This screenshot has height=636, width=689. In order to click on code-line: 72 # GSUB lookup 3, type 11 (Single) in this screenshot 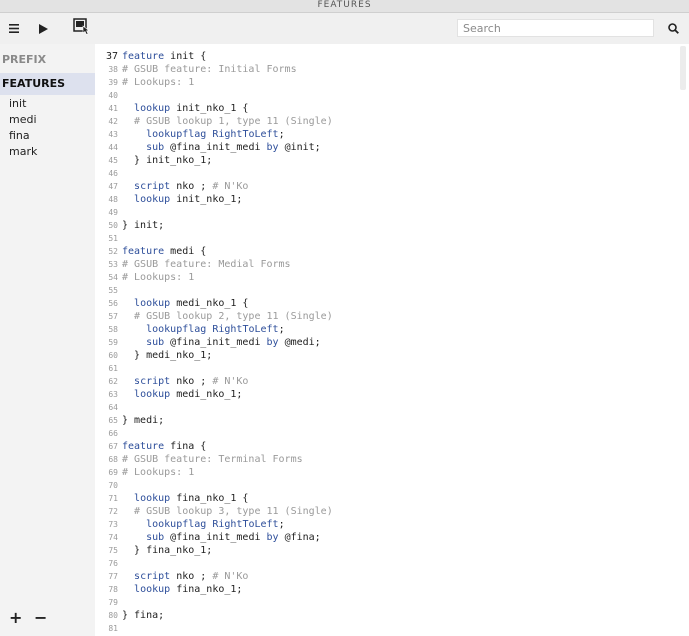, I will do `click(390, 511)`.